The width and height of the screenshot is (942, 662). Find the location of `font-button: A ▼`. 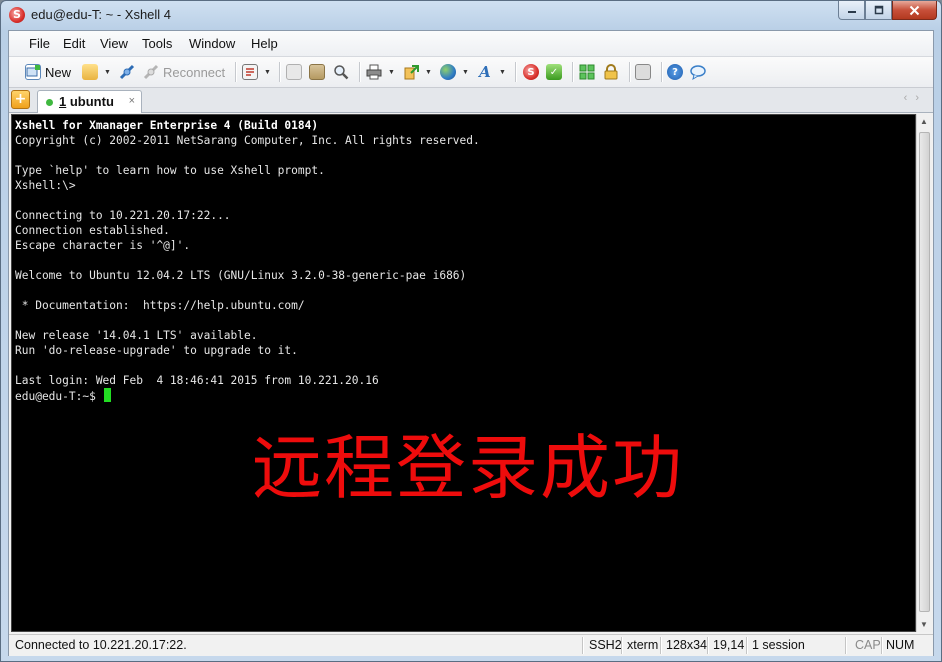

font-button: A ▼ is located at coordinates (491, 72).